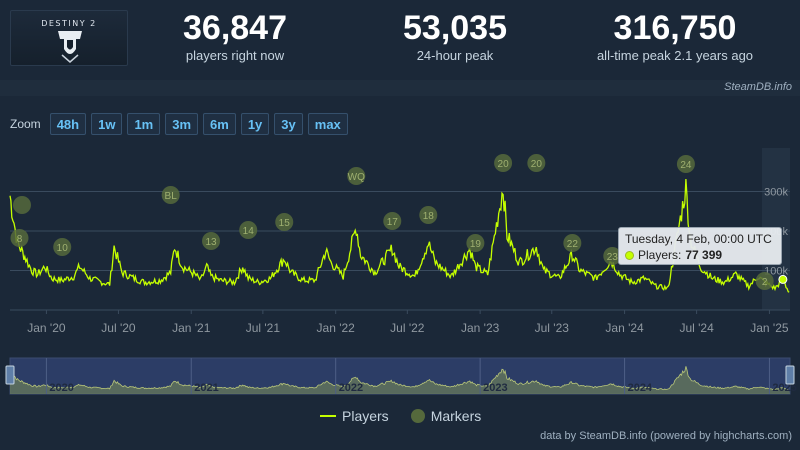  Describe the element at coordinates (400, 88) in the screenshot. I see `source-bar: SteamDB.info` at that location.